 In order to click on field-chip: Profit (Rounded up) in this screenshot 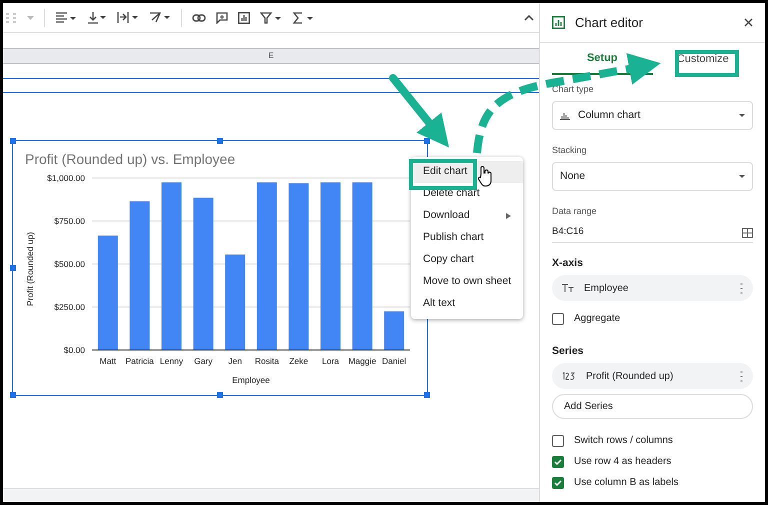, I will do `click(652, 376)`.